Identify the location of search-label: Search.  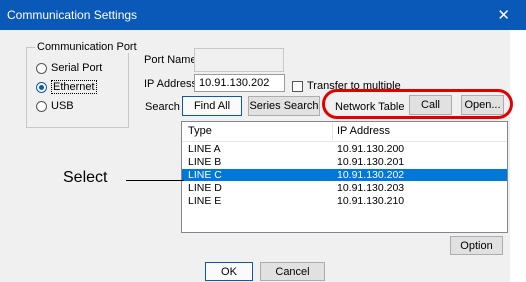
(162, 107).